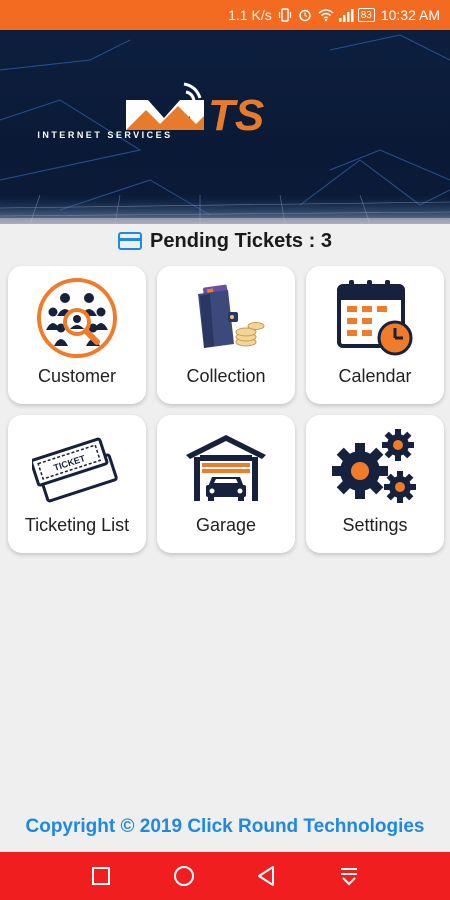 This screenshot has width=450, height=900. I want to click on triangle-back-icon, so click(266, 876).